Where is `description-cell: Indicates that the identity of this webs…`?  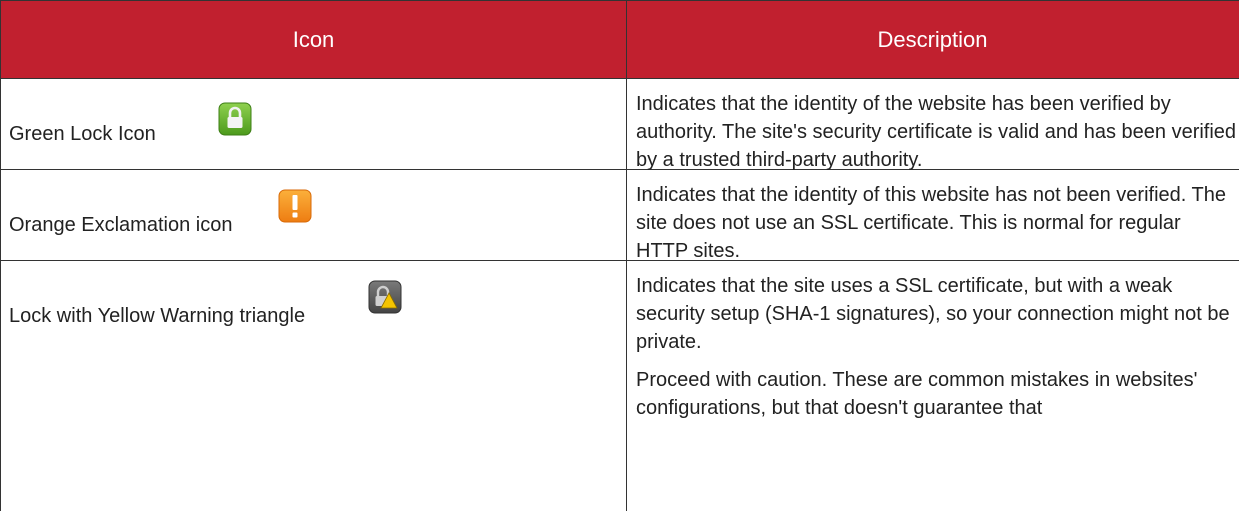 description-cell: Indicates that the identity of this webs… is located at coordinates (932, 216).